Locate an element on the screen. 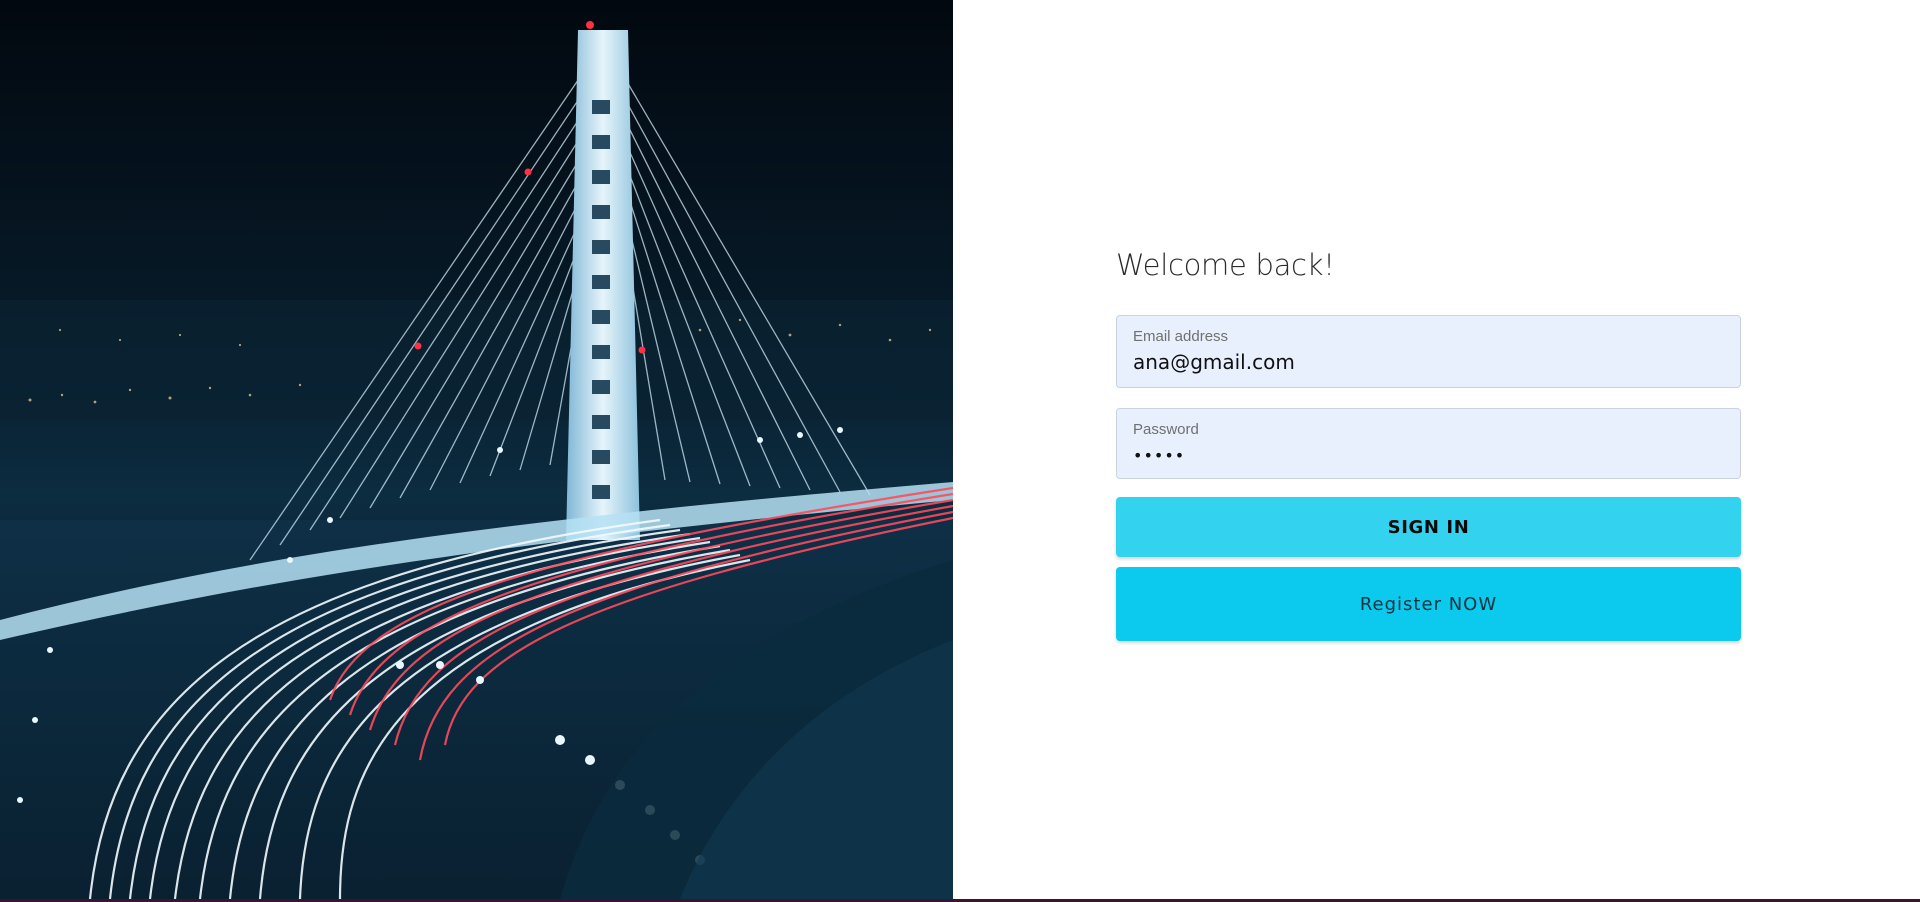 The height and width of the screenshot is (902, 1920). email-field: Email address is located at coordinates (1428, 351).